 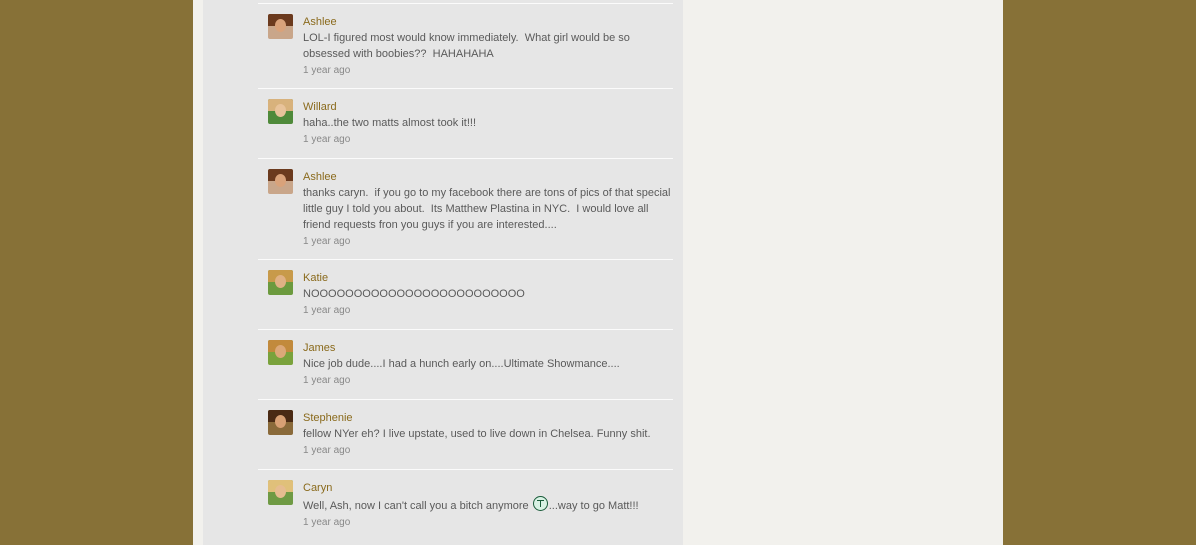 I want to click on comment-author-link: Stephenie, so click(x=488, y=418).